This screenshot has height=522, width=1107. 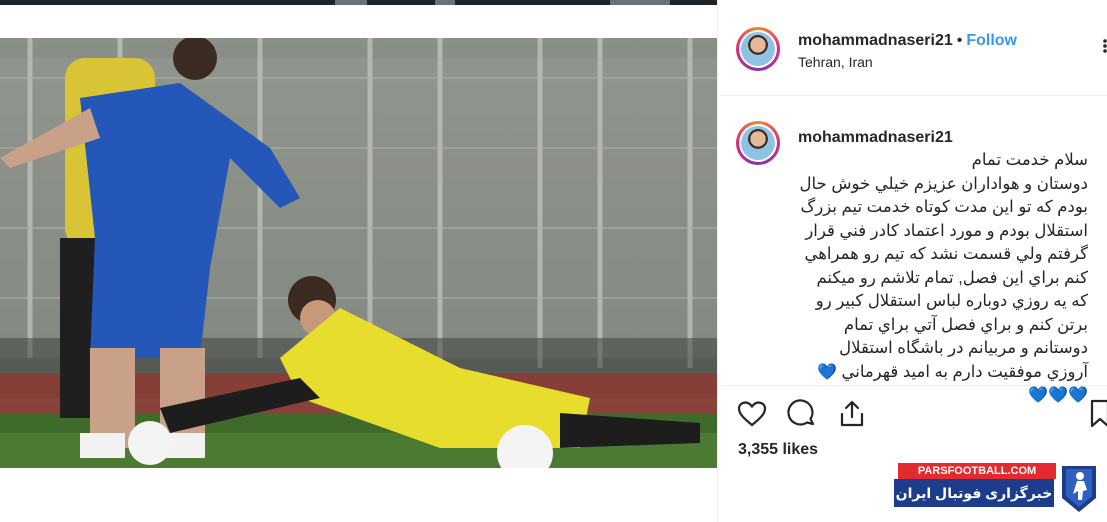 I want to click on save-bookmark-icon, so click(x=1097, y=414).